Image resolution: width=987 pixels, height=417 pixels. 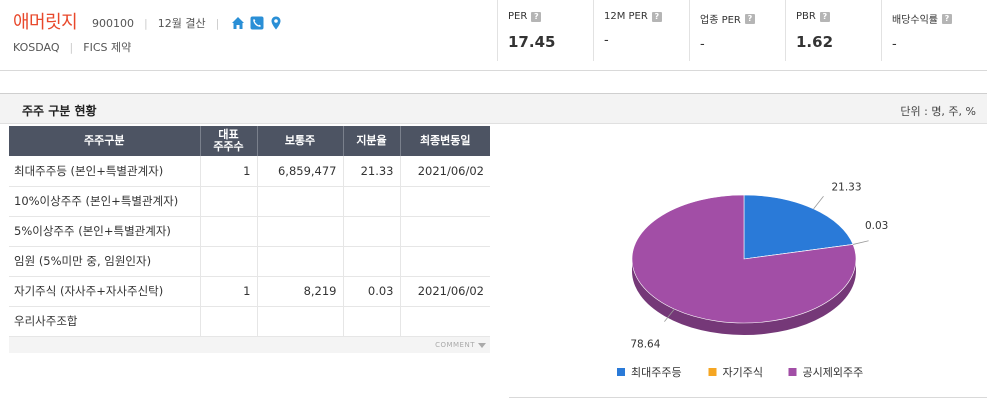 What do you see at coordinates (545, 30) in the screenshot?
I see `metric-per: PER ? 17.45` at bounding box center [545, 30].